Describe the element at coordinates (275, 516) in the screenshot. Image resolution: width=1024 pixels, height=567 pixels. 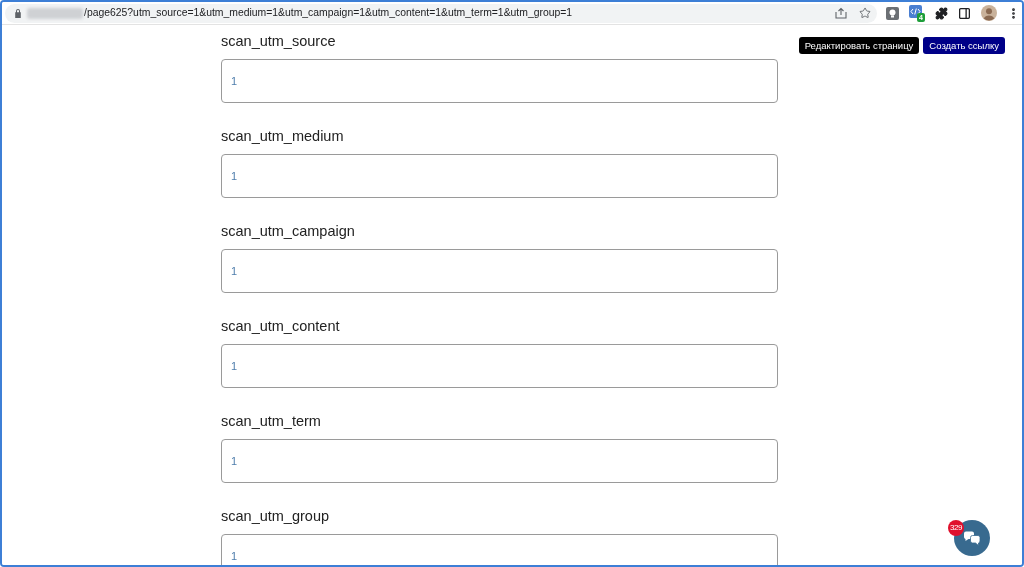
I see `field-label: scan_utm_group` at that location.